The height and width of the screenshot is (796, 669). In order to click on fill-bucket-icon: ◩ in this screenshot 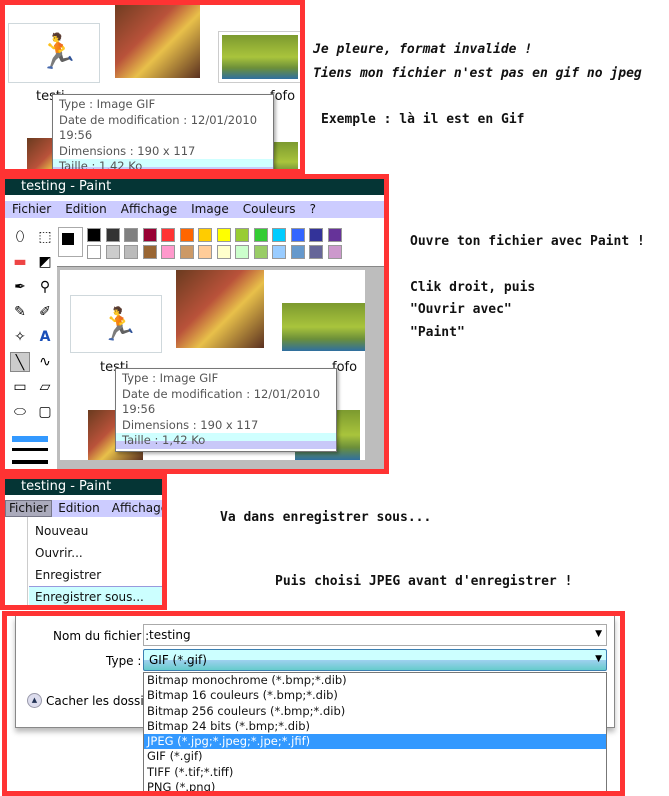, I will do `click(45, 262)`.